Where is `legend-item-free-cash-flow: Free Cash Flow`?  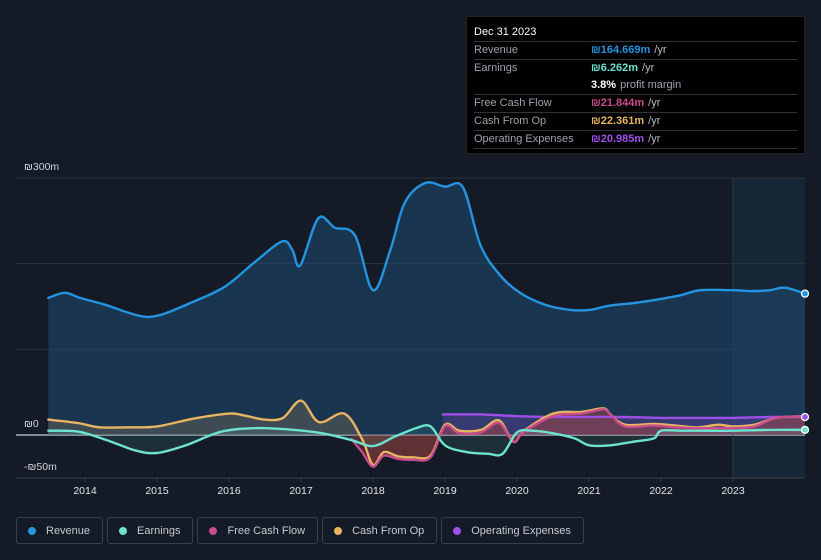 legend-item-free-cash-flow: Free Cash Flow is located at coordinates (258, 530).